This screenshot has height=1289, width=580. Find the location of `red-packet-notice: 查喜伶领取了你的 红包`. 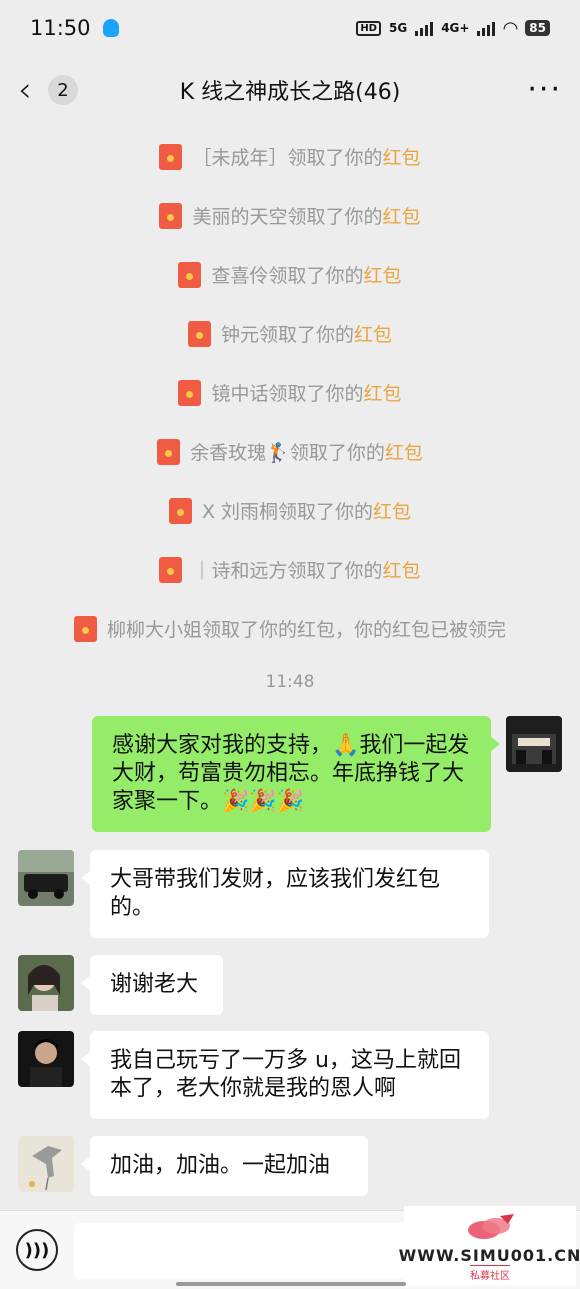

red-packet-notice: 查喜伶领取了你的 红包 is located at coordinates (290, 274).